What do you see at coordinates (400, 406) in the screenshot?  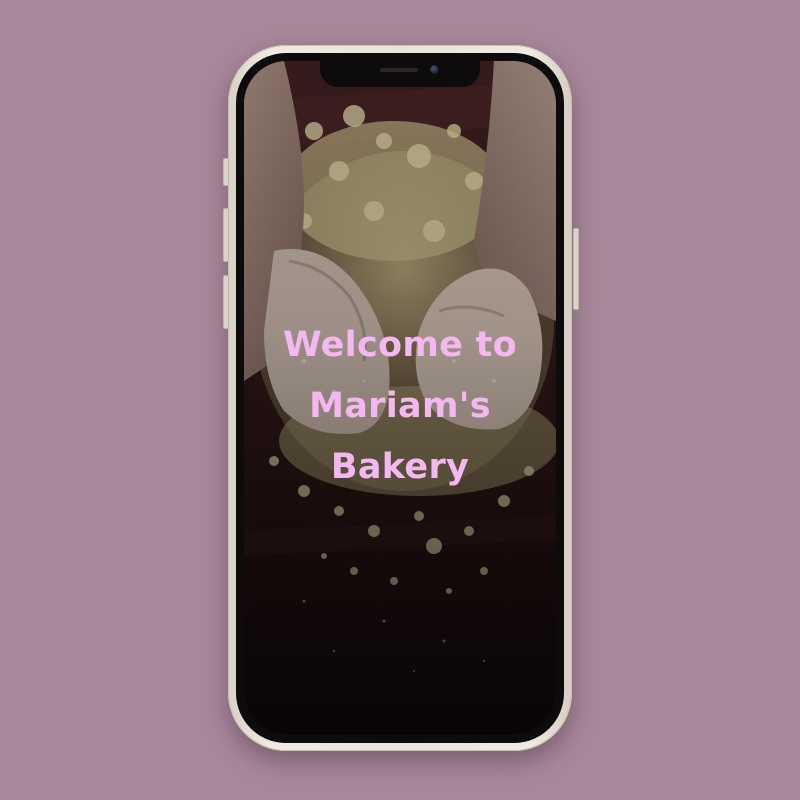 I see `welcome-title: Welcome to Mariam's Bakery` at bounding box center [400, 406].